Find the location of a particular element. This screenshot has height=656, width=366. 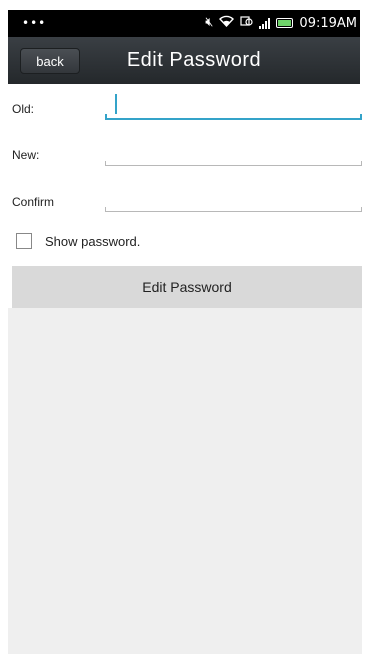

new-password-input is located at coordinates (233, 152).